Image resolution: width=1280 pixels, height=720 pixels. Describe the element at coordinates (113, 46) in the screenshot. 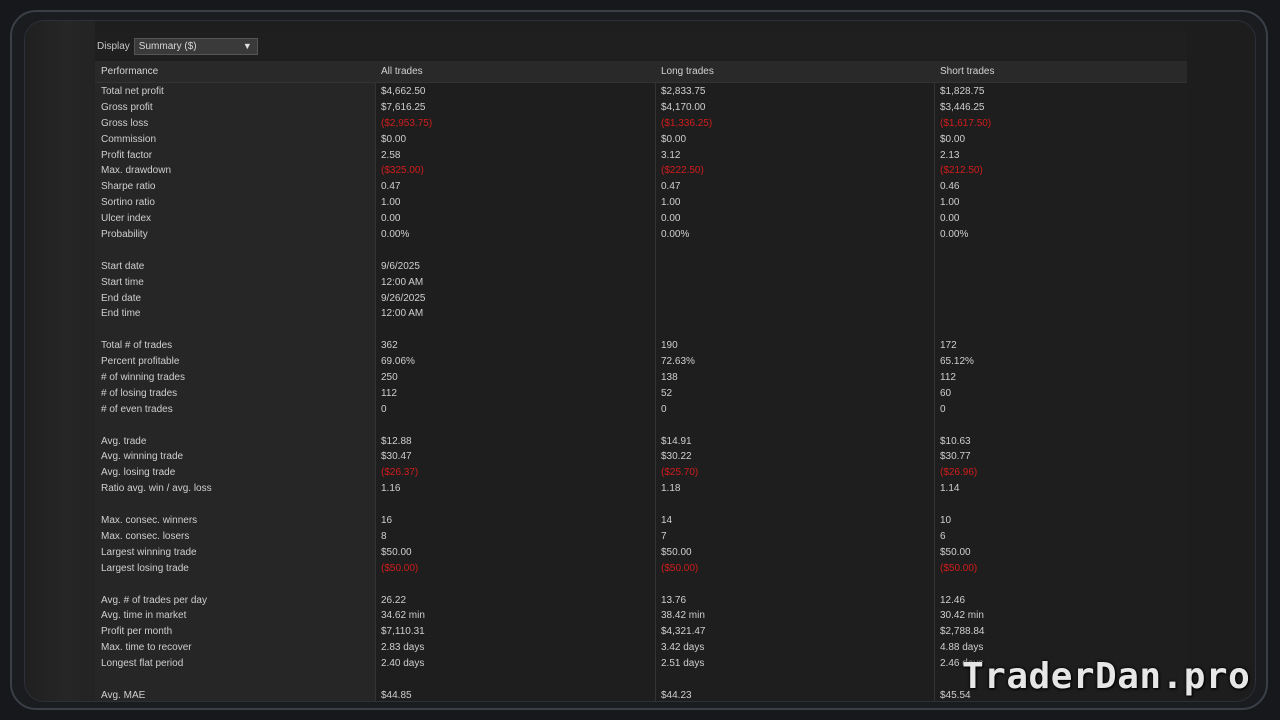

I see `display-label: Display` at that location.